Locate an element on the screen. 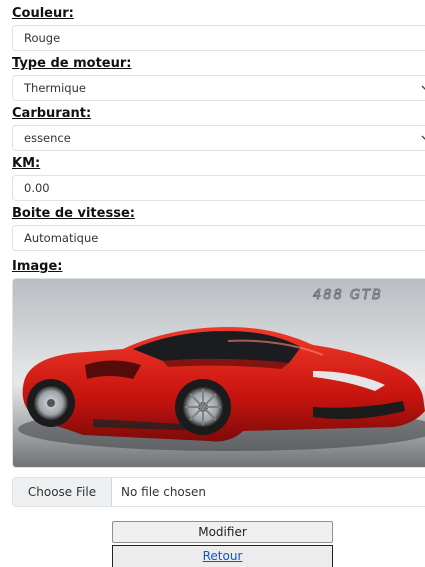 The width and height of the screenshot is (425, 567). image-file-input: Choose File No file chosen is located at coordinates (218, 492).